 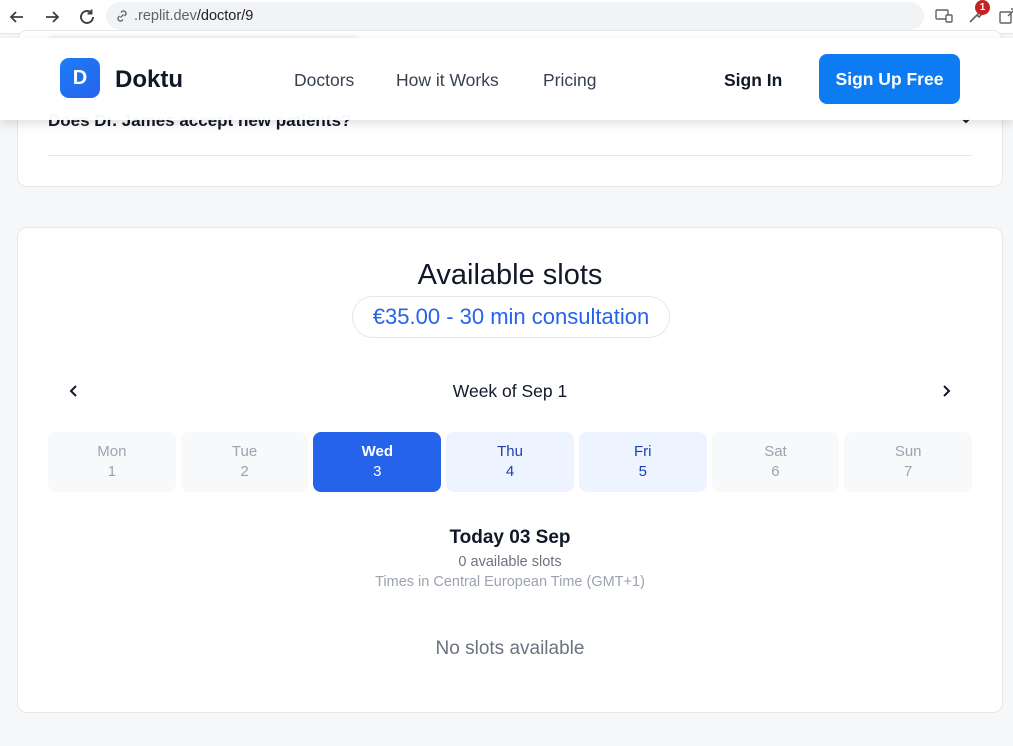 What do you see at coordinates (570, 80) in the screenshot?
I see `nav-pricing: Pricing` at bounding box center [570, 80].